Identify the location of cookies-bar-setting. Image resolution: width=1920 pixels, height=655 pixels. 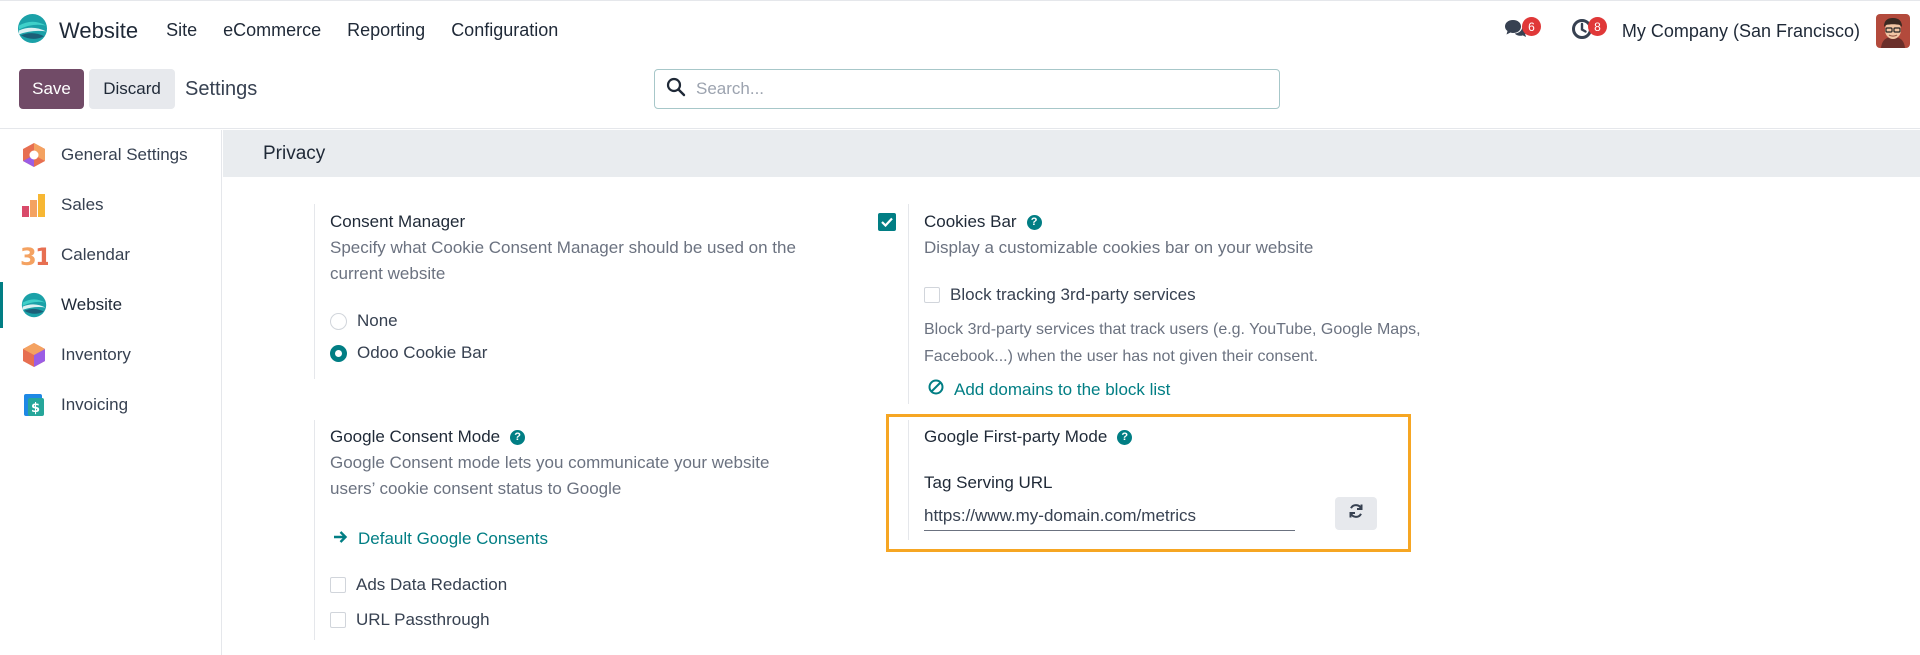
(908, 304).